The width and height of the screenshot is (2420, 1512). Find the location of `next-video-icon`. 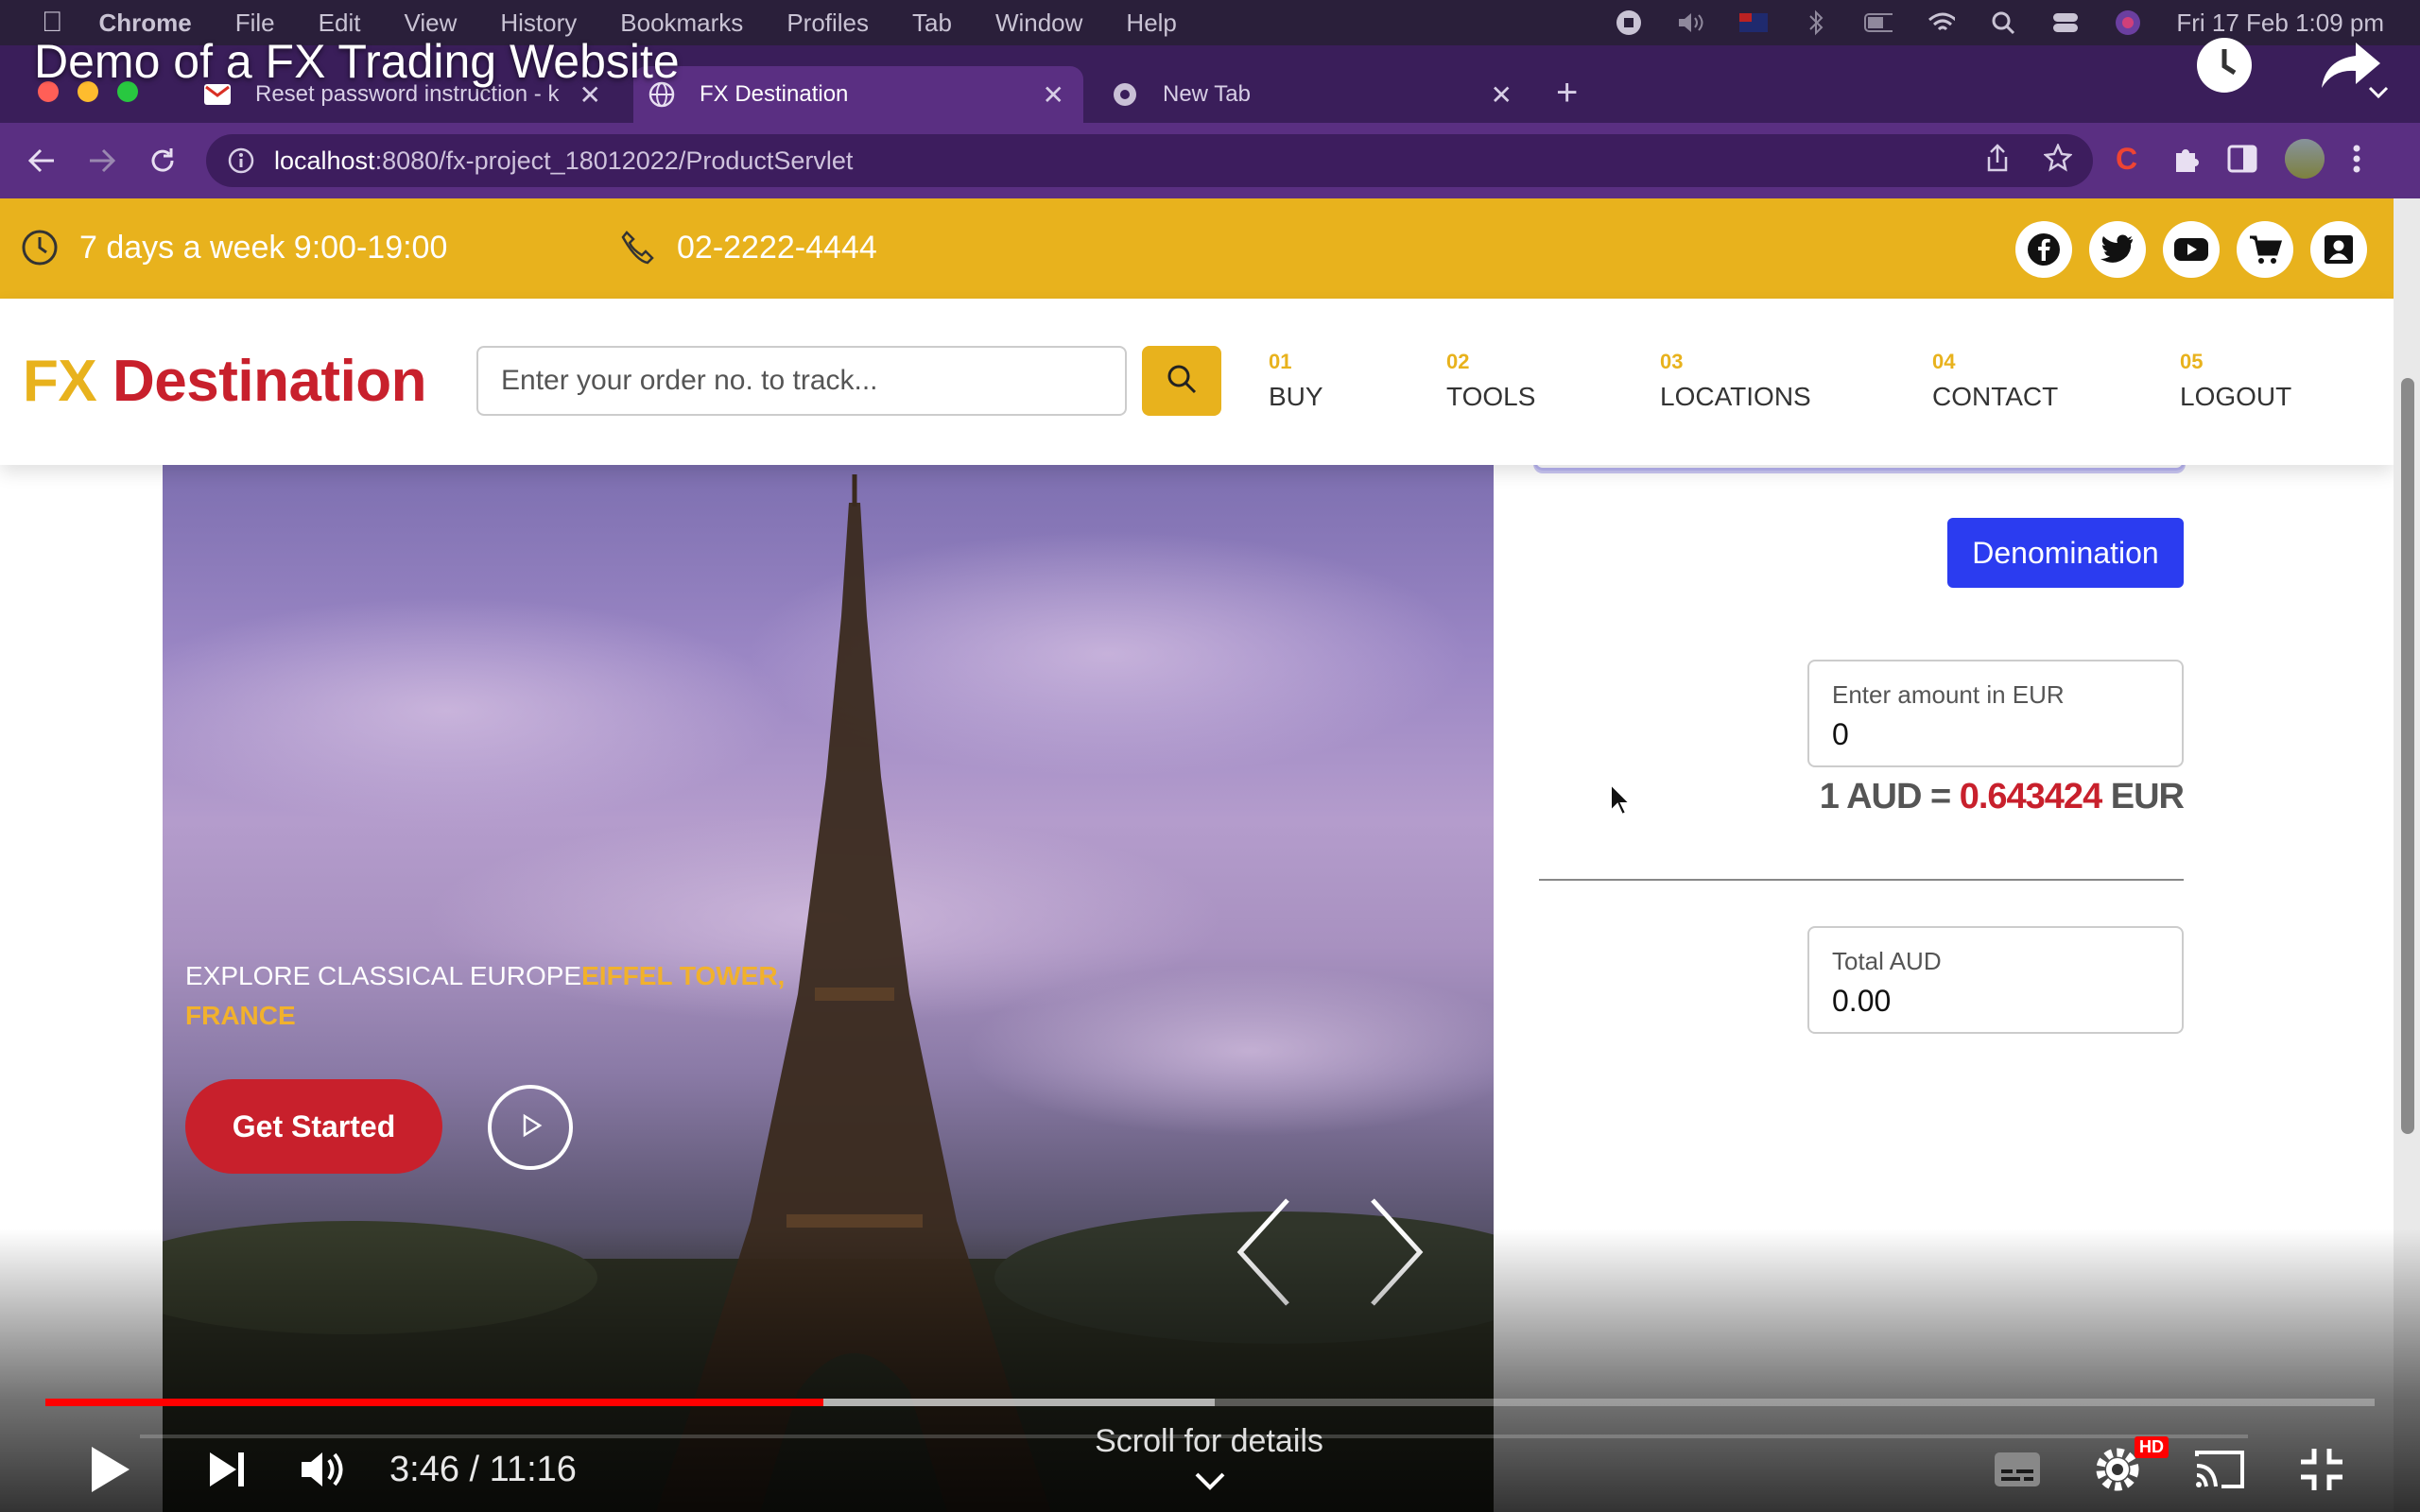

next-video-icon is located at coordinates (227, 1469).